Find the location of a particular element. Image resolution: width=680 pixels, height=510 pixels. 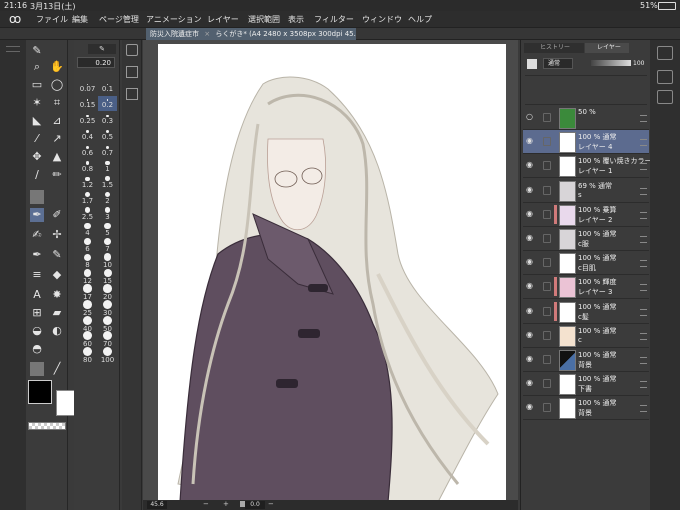

layer-row: ○ 50 % is located at coordinates (586, 118).